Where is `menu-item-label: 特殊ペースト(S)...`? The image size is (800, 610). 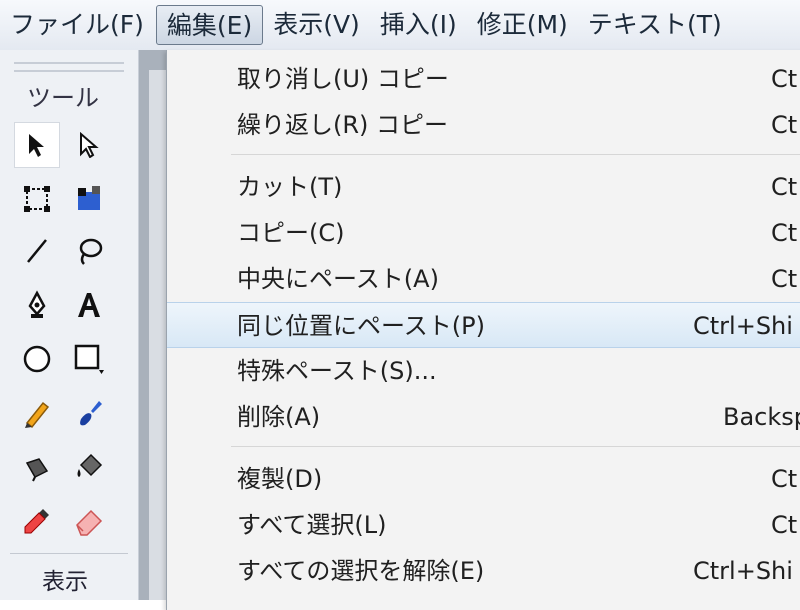 menu-item-label: 特殊ペースト(S)... is located at coordinates (337, 371).